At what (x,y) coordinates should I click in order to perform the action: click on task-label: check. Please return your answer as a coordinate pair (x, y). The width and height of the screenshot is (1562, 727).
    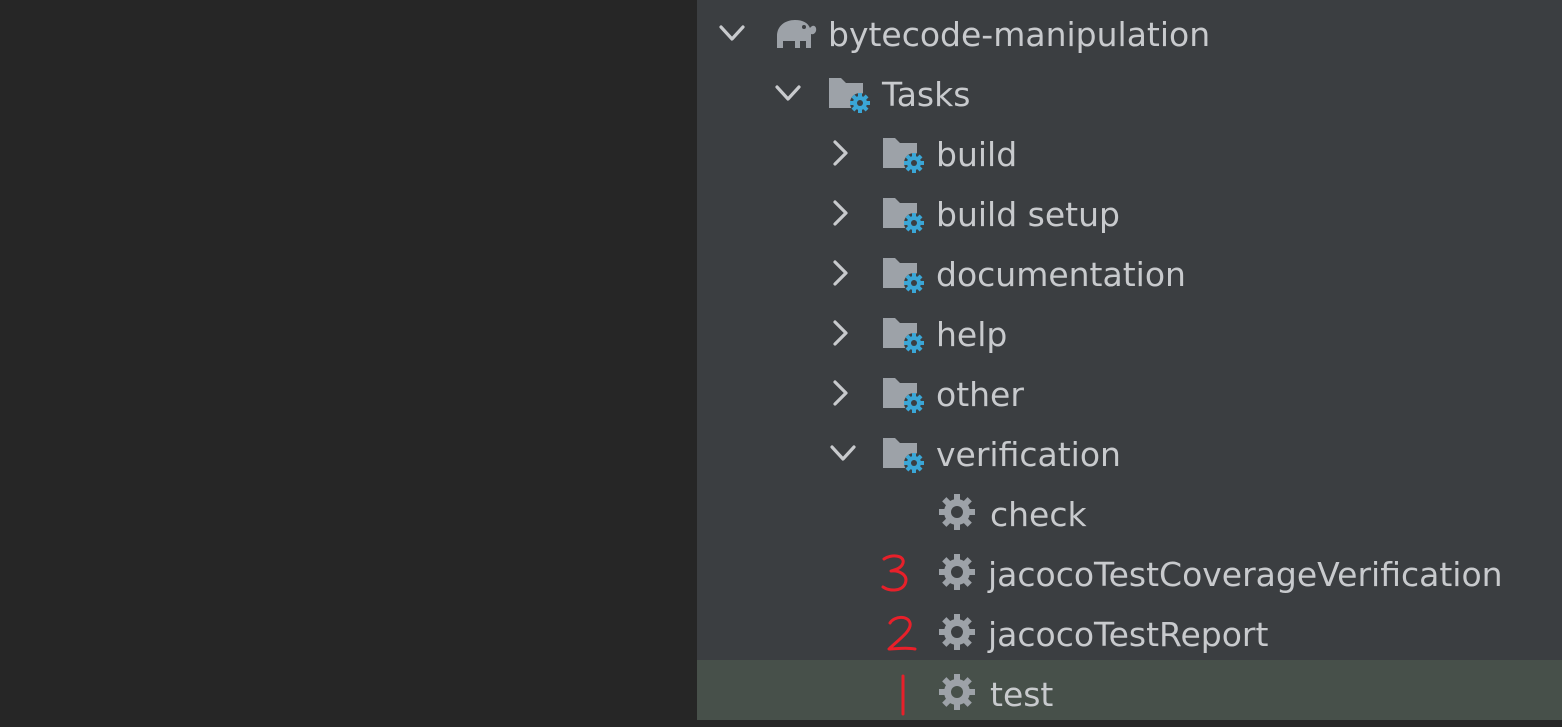
    Looking at the image, I should click on (1038, 514).